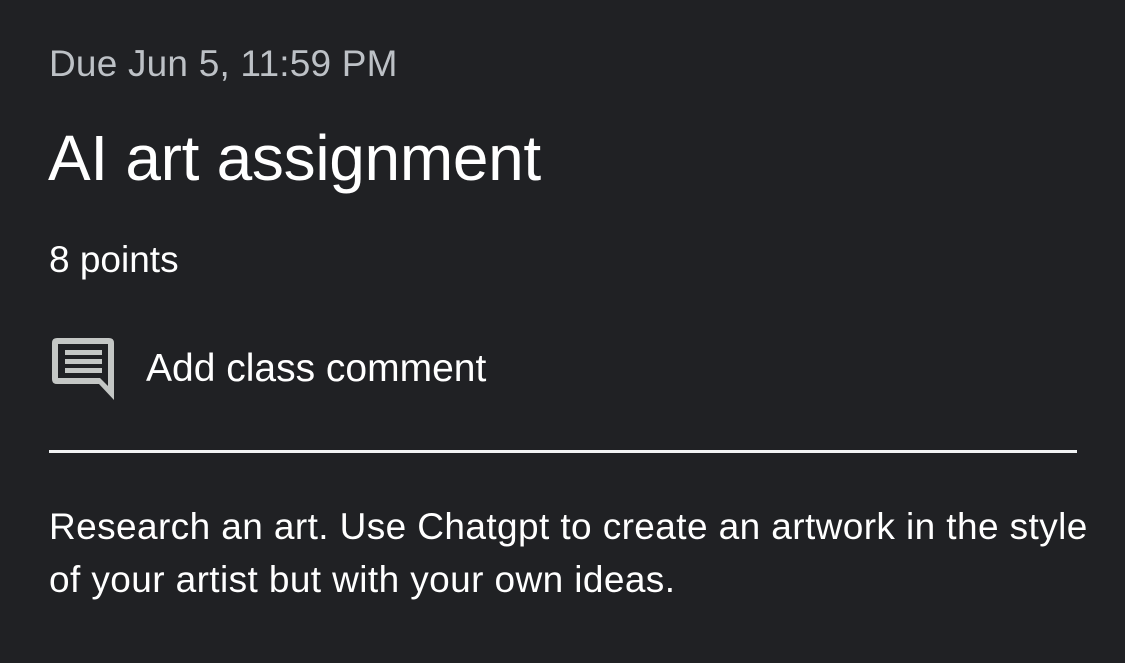 This screenshot has height=663, width=1125. I want to click on add-class-comment-label: Add class comment, so click(316, 368).